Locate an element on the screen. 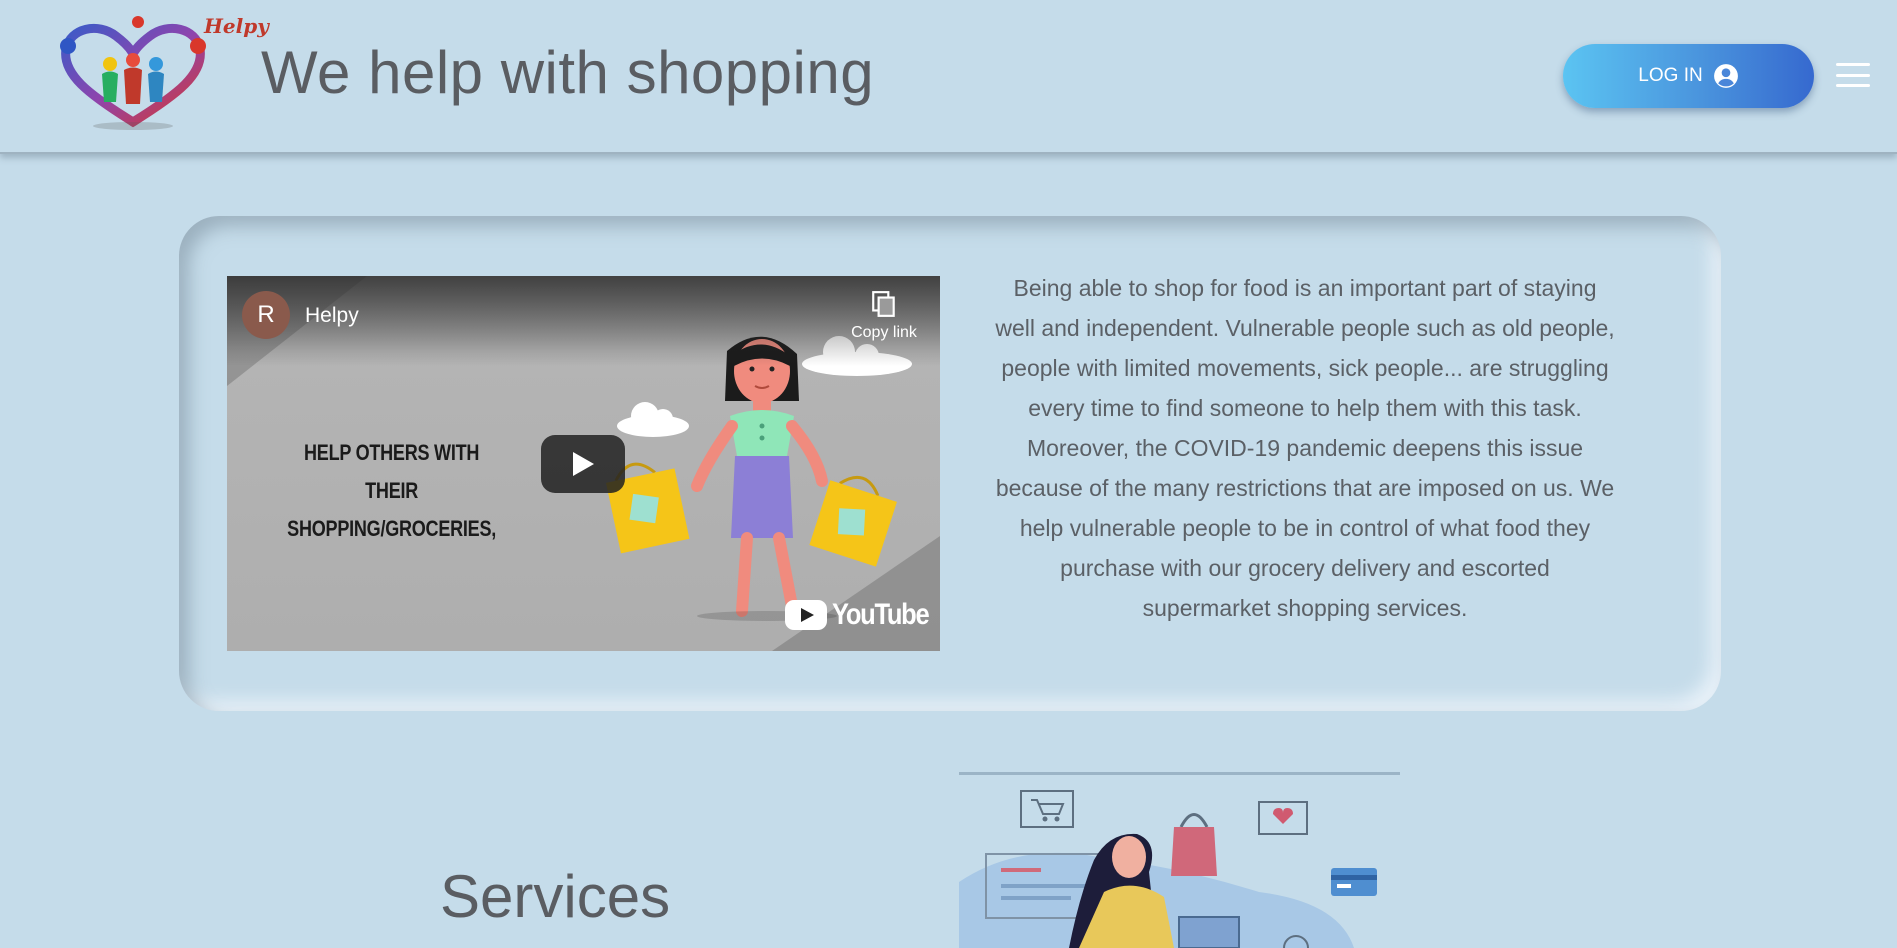 The width and height of the screenshot is (1897, 948). copy-link-label: Copy link is located at coordinates (884, 332).